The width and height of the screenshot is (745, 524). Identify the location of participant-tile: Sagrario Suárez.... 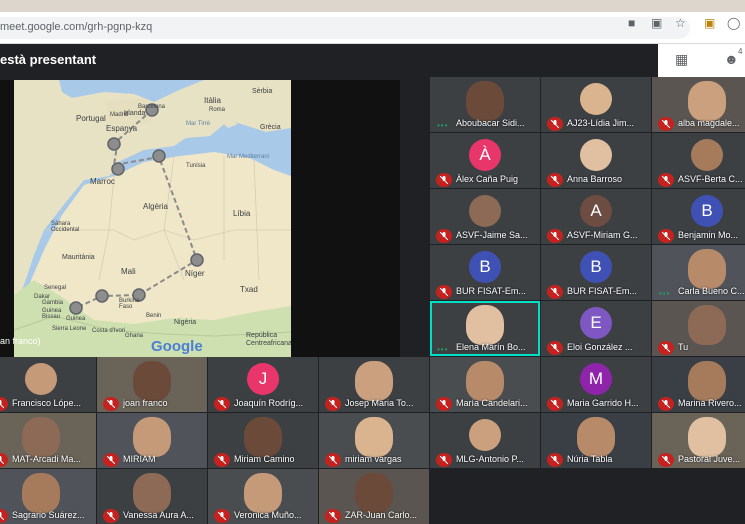
(48, 496).